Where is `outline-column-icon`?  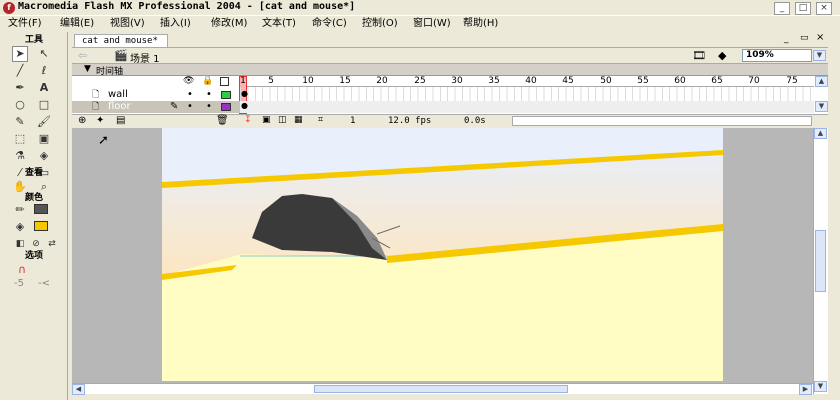 outline-column-icon is located at coordinates (224, 81).